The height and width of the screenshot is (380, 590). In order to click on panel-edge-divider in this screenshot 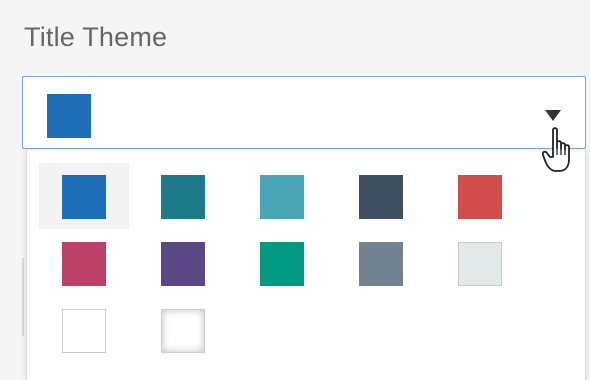, I will do `click(23, 297)`.